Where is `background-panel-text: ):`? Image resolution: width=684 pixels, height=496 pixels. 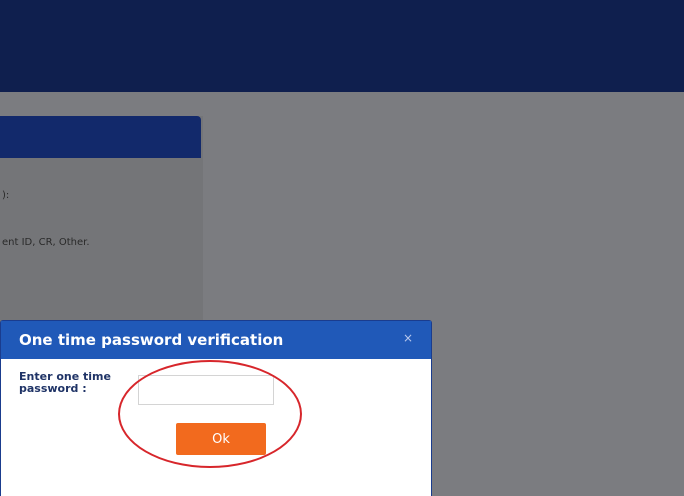 background-panel-text: ): is located at coordinates (6, 195).